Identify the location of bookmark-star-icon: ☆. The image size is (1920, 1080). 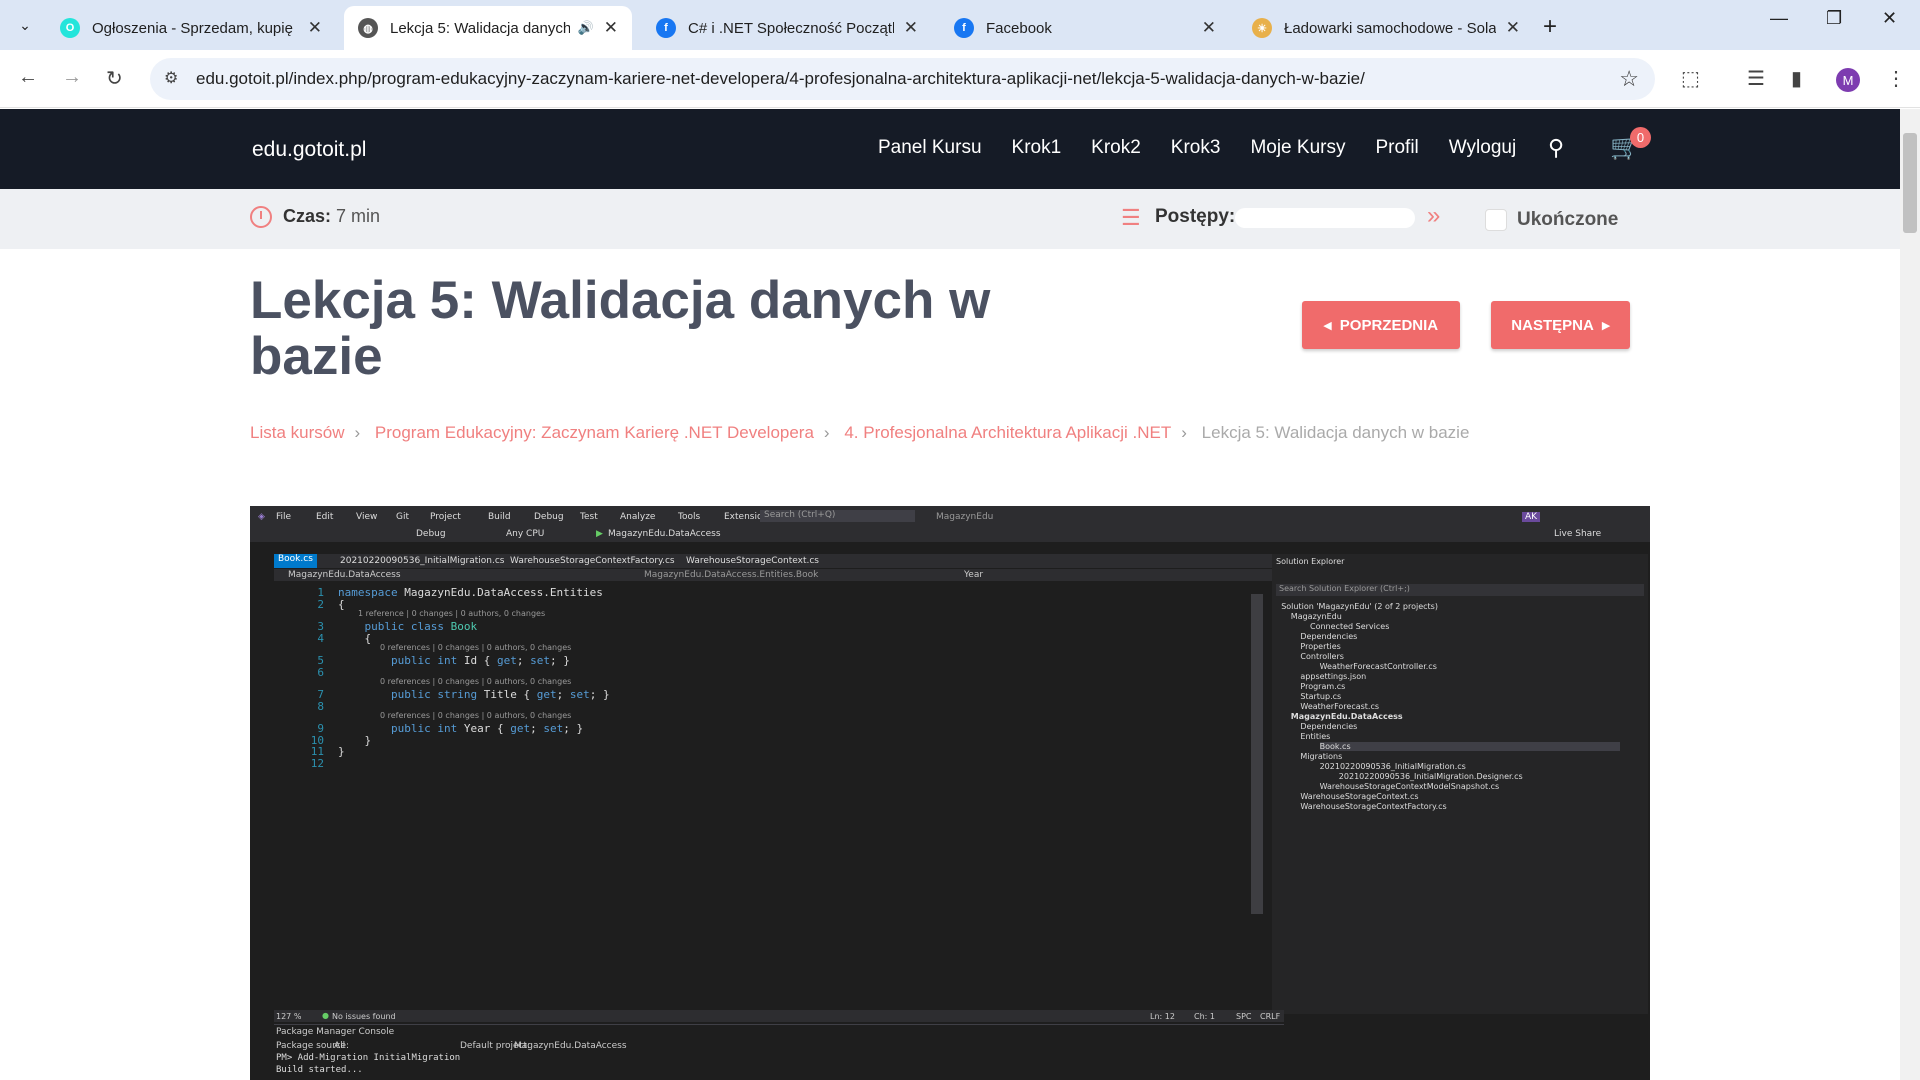
(1629, 79).